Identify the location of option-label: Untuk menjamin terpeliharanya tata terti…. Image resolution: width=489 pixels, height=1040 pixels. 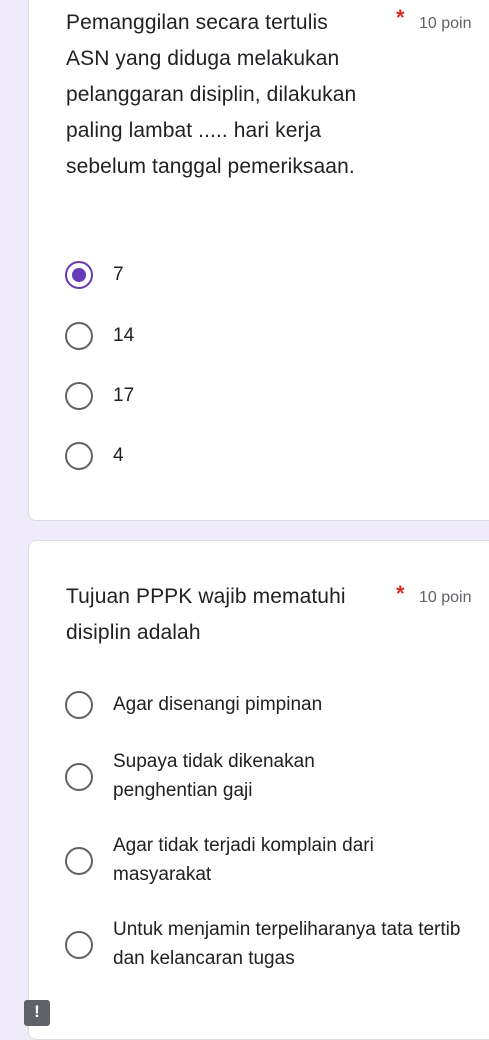
(287, 944).